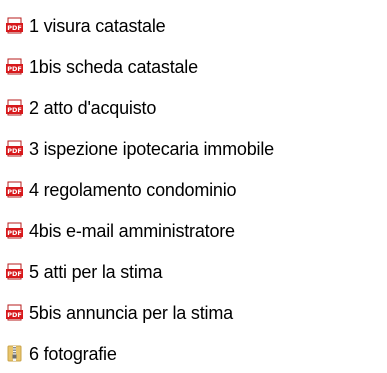  Describe the element at coordinates (96, 271) in the screenshot. I see `file-name: 5 atti per la stima` at that location.